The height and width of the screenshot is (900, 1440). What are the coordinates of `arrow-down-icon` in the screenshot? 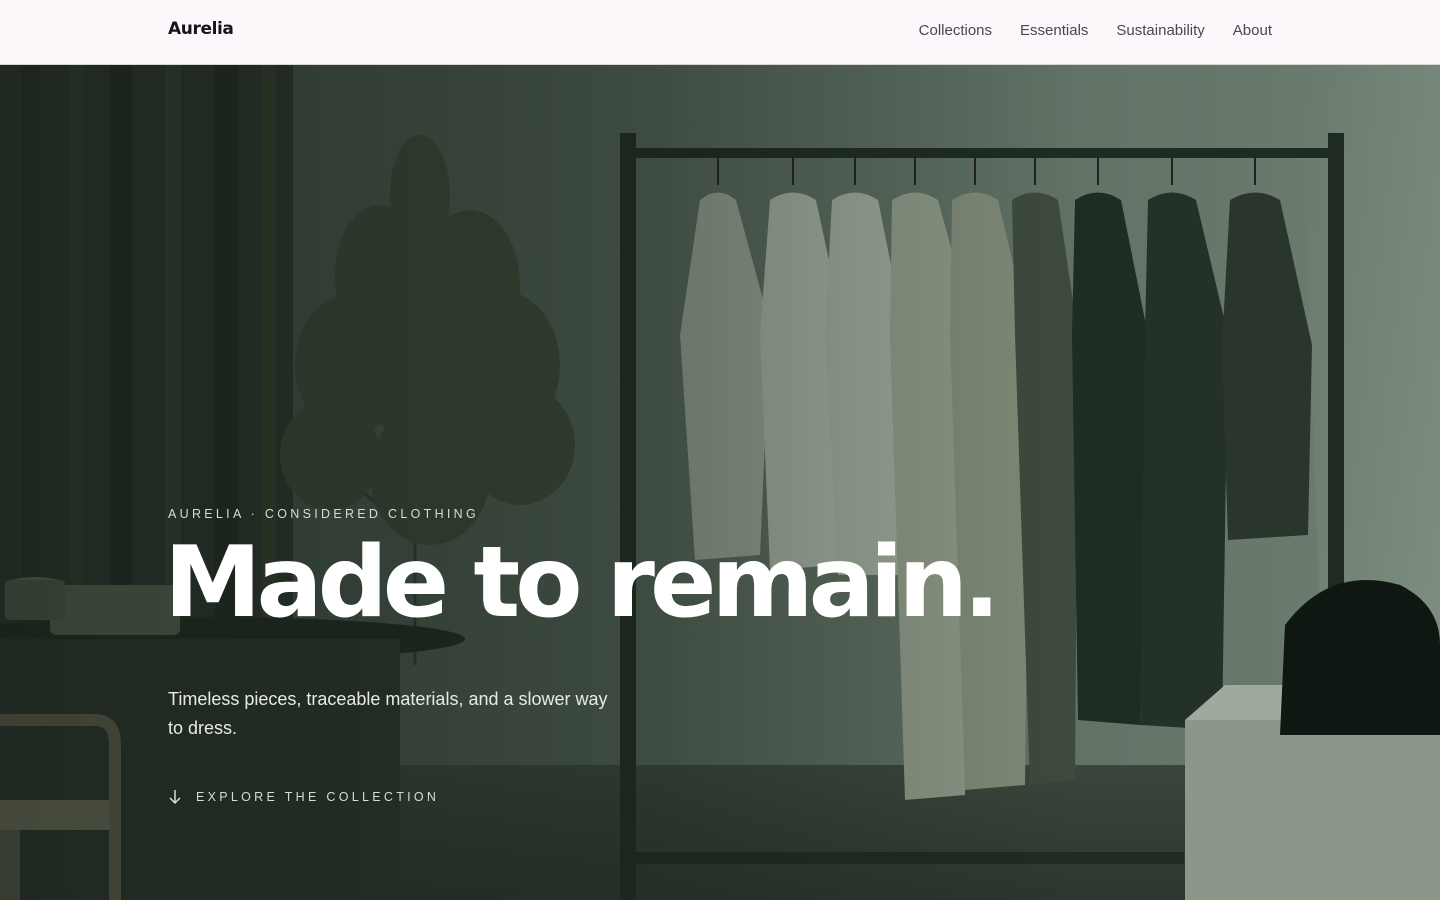 It's located at (175, 797).